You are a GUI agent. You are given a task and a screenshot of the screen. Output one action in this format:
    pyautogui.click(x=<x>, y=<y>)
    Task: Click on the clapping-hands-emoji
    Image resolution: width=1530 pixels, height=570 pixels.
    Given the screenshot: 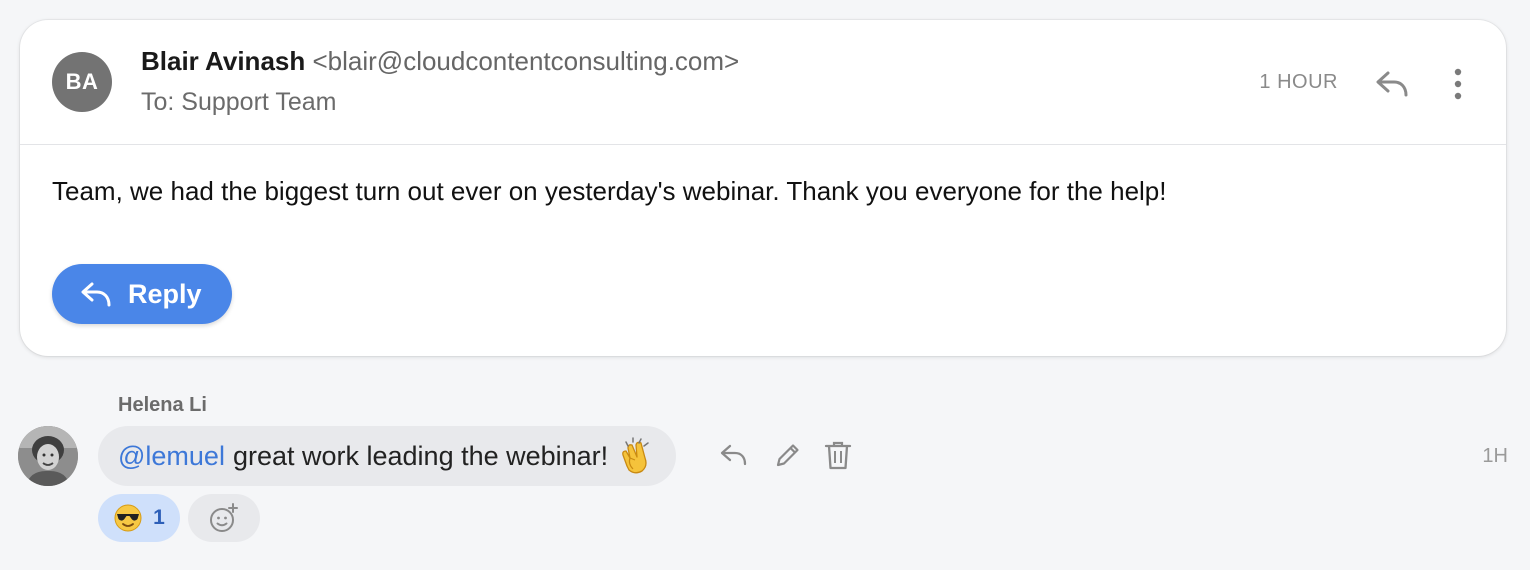 What is the action you would take?
    pyautogui.click(x=636, y=456)
    